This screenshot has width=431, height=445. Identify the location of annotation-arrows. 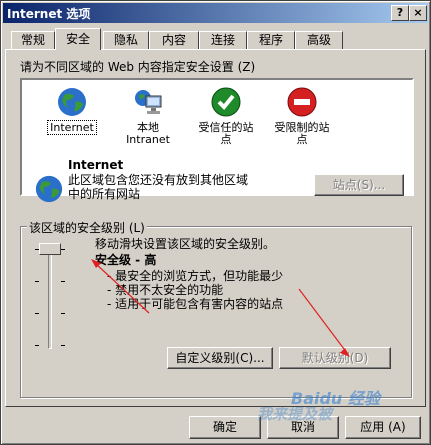
(220, 308).